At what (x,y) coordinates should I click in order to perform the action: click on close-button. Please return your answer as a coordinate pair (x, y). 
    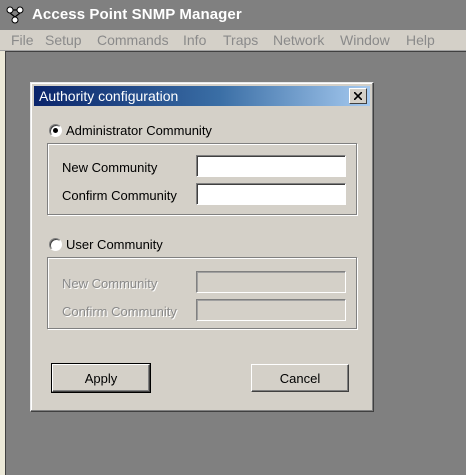
    Looking at the image, I should click on (358, 96).